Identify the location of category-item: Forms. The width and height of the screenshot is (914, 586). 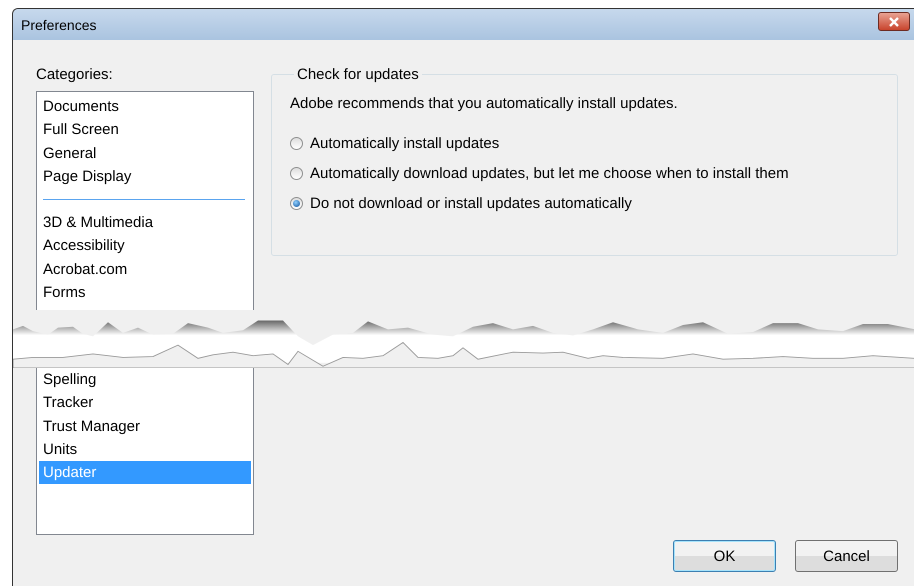
(145, 292).